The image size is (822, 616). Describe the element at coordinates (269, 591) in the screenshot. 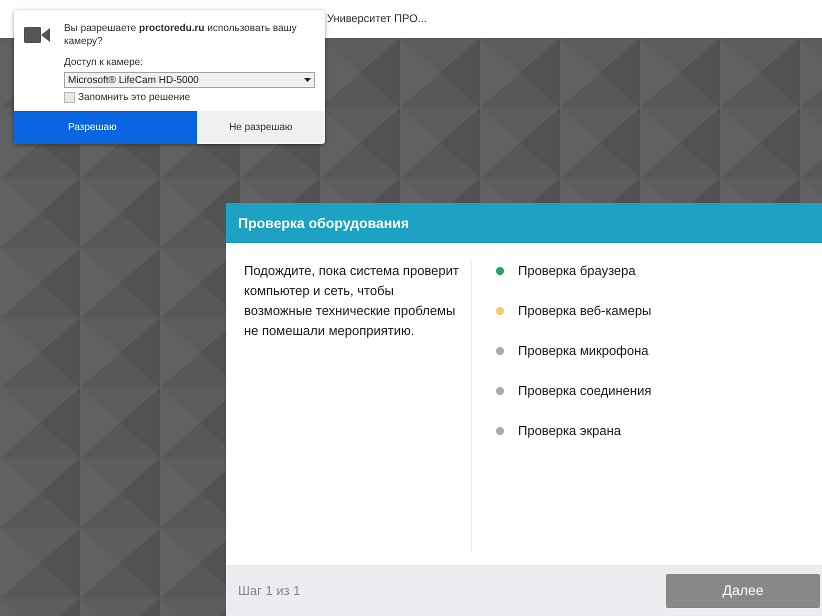

I see `step-indicator: Шаг 1 из 1` at that location.